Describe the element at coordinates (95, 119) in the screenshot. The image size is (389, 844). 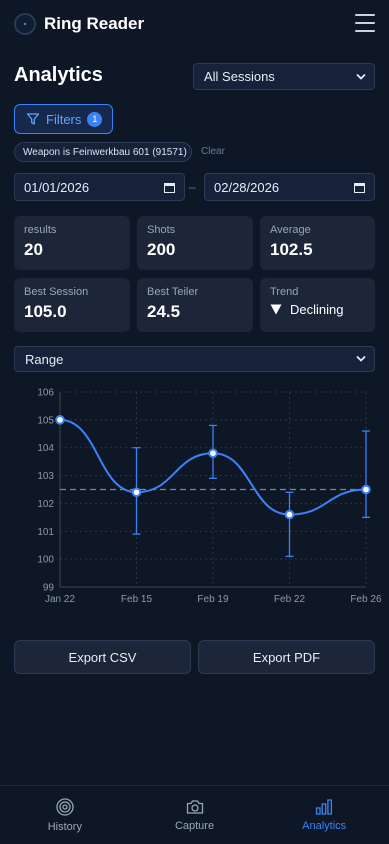
I see `filters-count-badge: 1` at that location.